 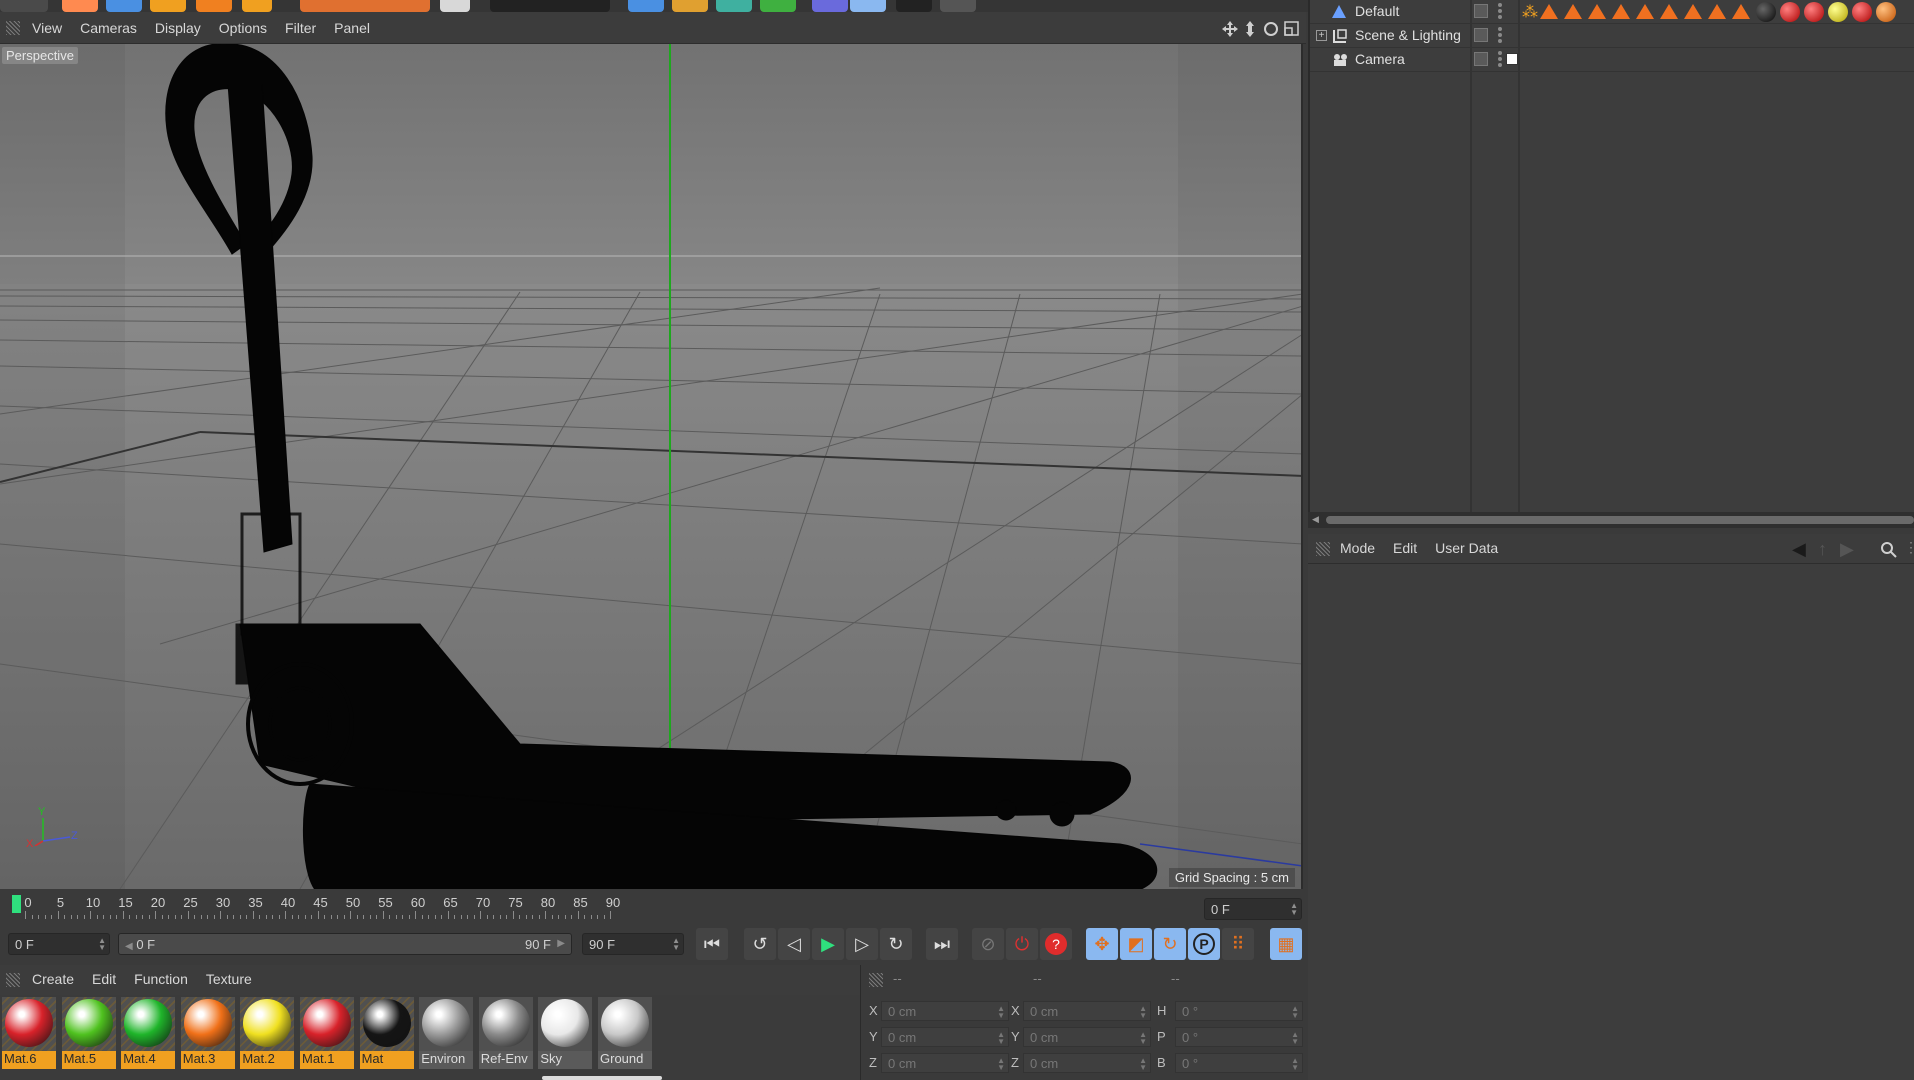 I want to click on zoom-icon, so click(x=1250, y=29).